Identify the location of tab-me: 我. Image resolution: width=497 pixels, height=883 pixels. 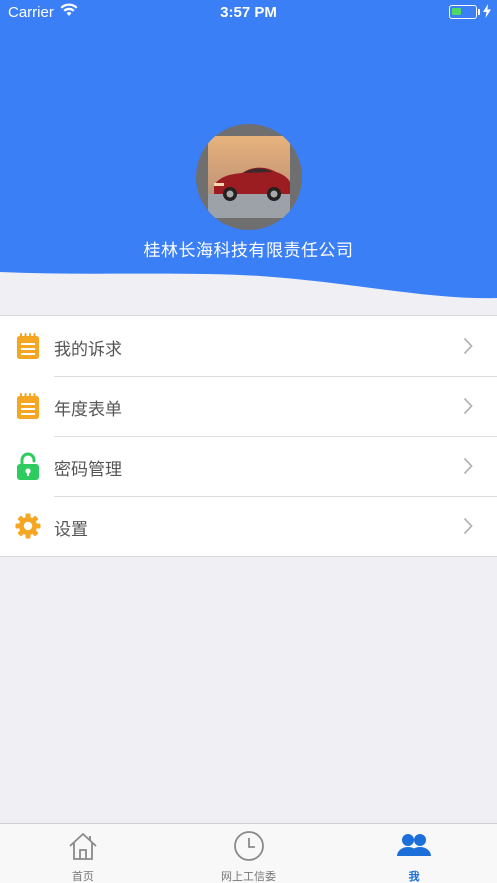
(414, 853).